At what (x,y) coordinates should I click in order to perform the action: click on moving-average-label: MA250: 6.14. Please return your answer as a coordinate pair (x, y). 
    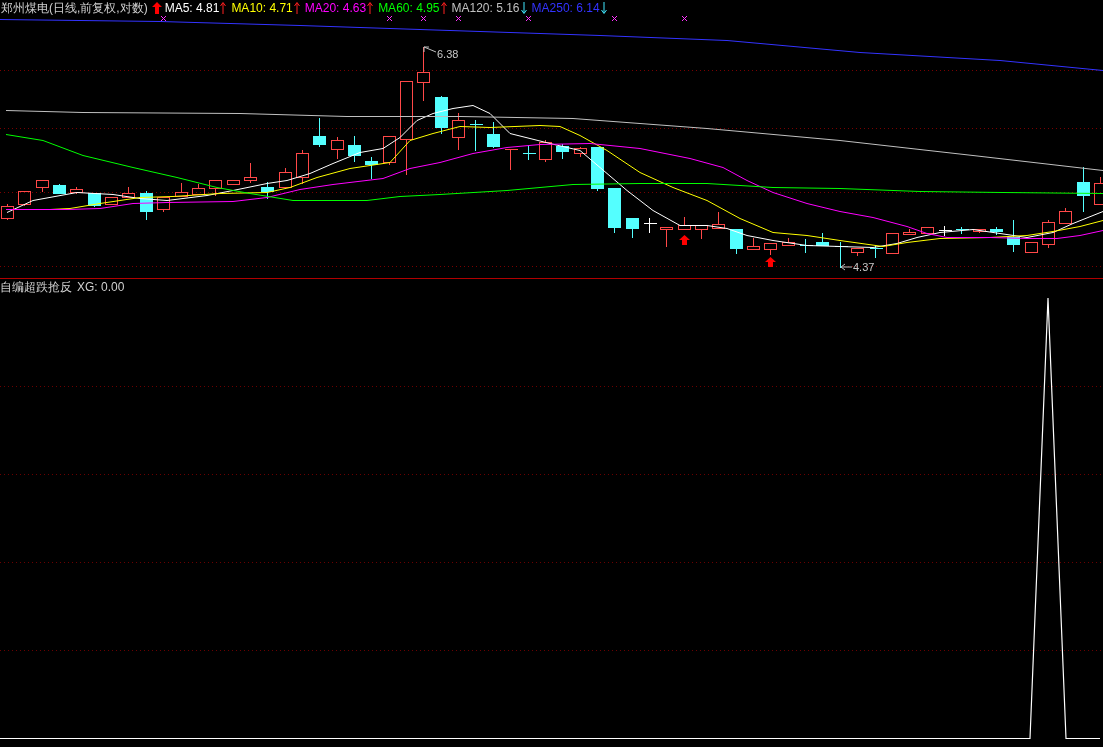
    Looking at the image, I should click on (565, 7).